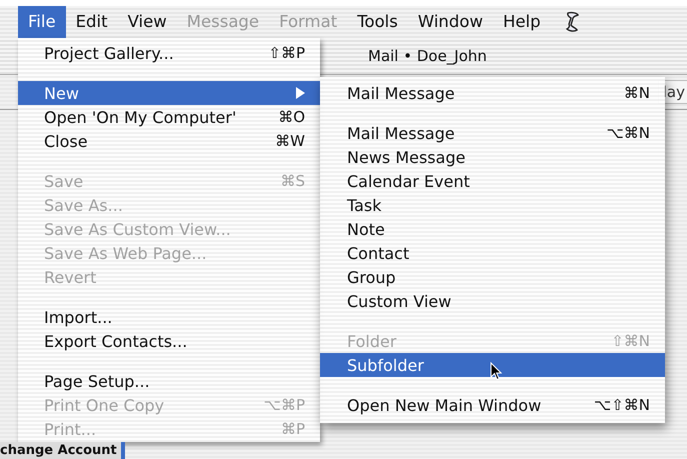 The width and height of the screenshot is (687, 459). I want to click on menu-title: Help, so click(521, 22).